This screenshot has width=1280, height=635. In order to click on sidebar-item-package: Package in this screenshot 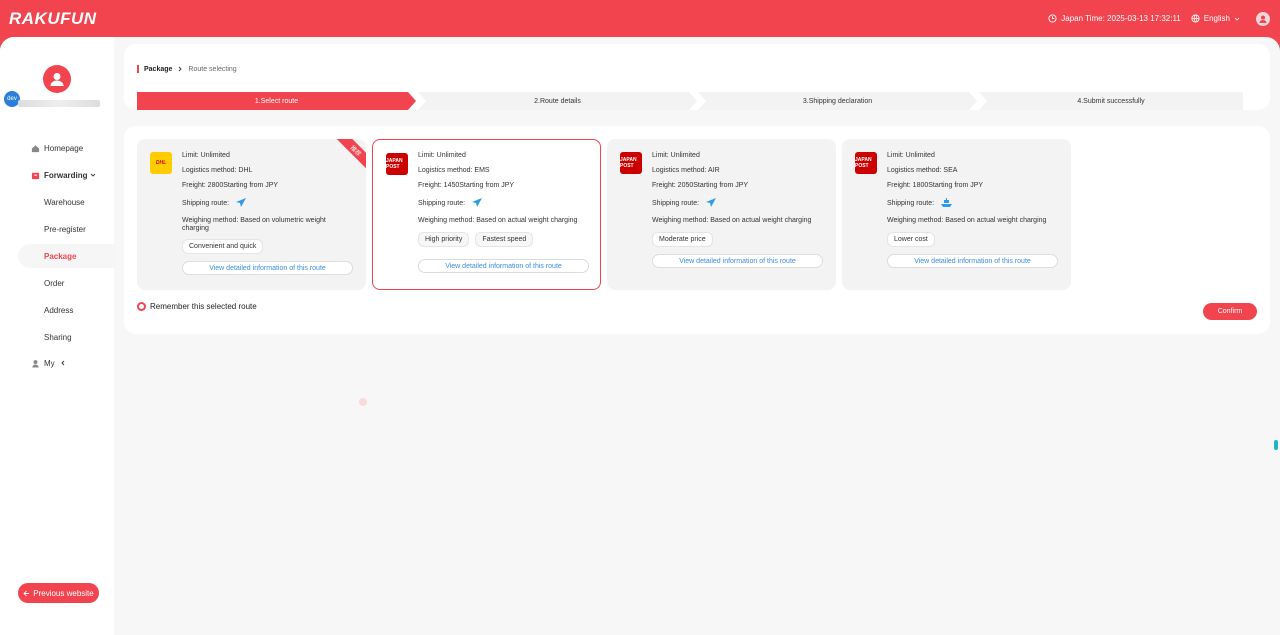, I will do `click(66, 256)`.